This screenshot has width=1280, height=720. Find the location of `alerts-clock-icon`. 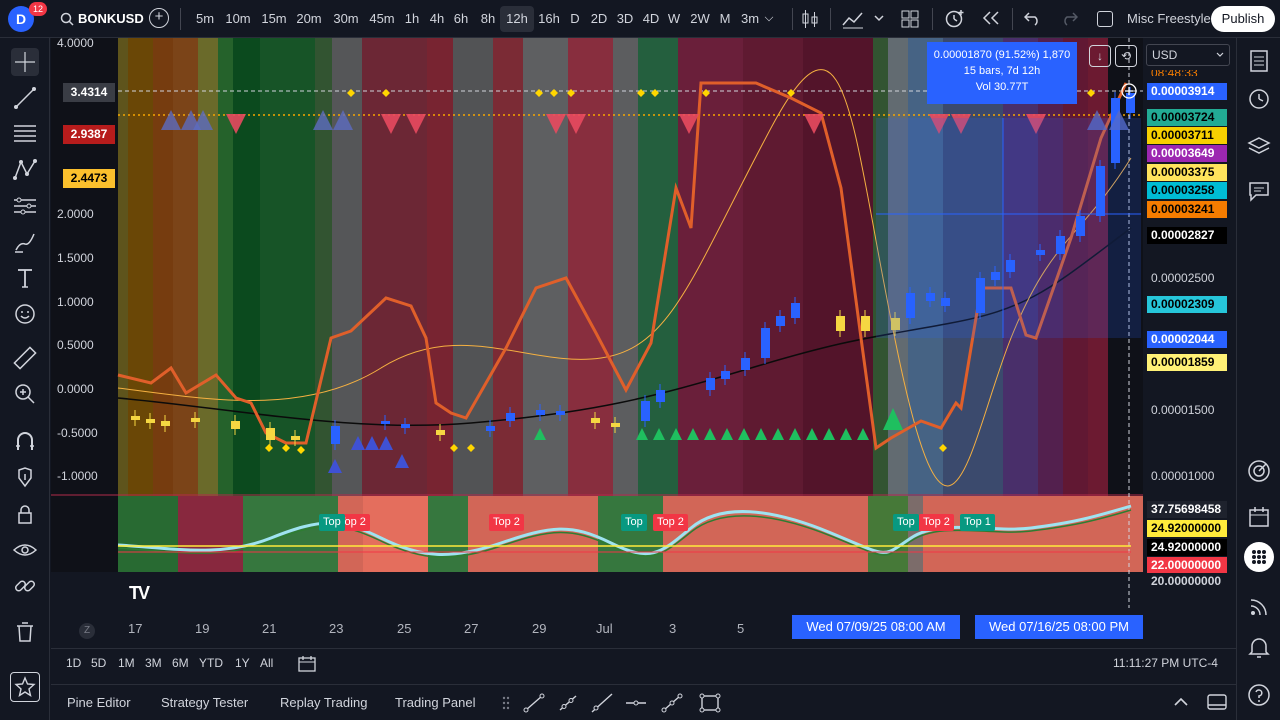

alerts-clock-icon is located at coordinates (1259, 99).